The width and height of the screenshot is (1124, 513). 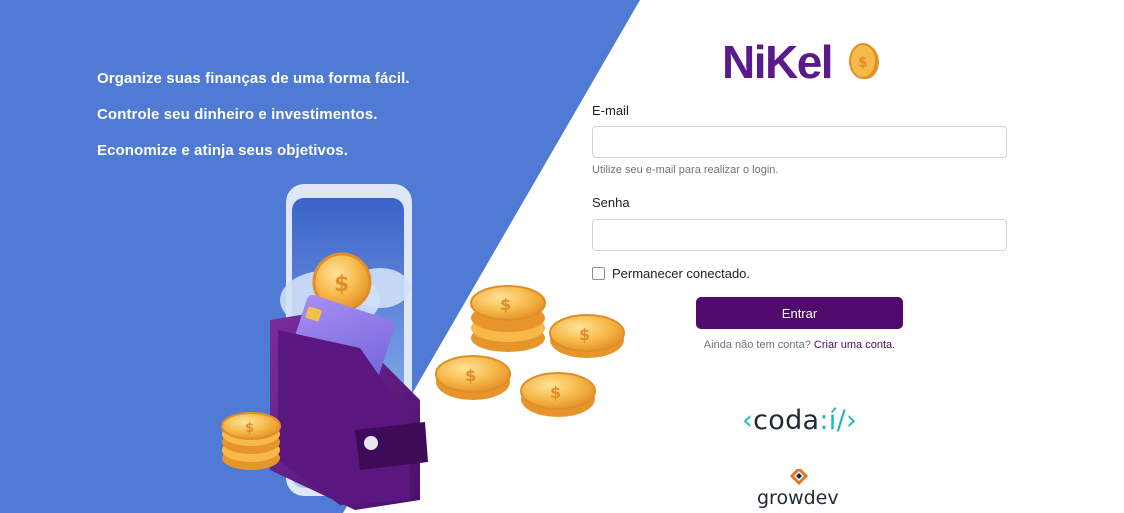 What do you see at coordinates (222, 150) in the screenshot?
I see `slogan-3: Economize e atinja seus objetivos.` at bounding box center [222, 150].